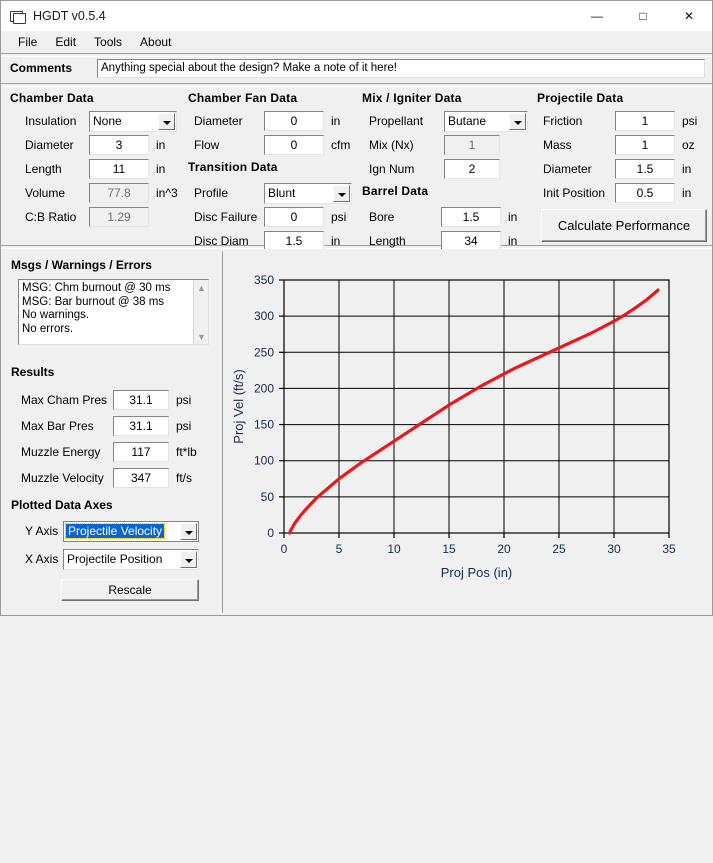 This screenshot has height=863, width=713. Describe the element at coordinates (69, 16) in the screenshot. I see `window-title: HGDT v0.5.4` at that location.